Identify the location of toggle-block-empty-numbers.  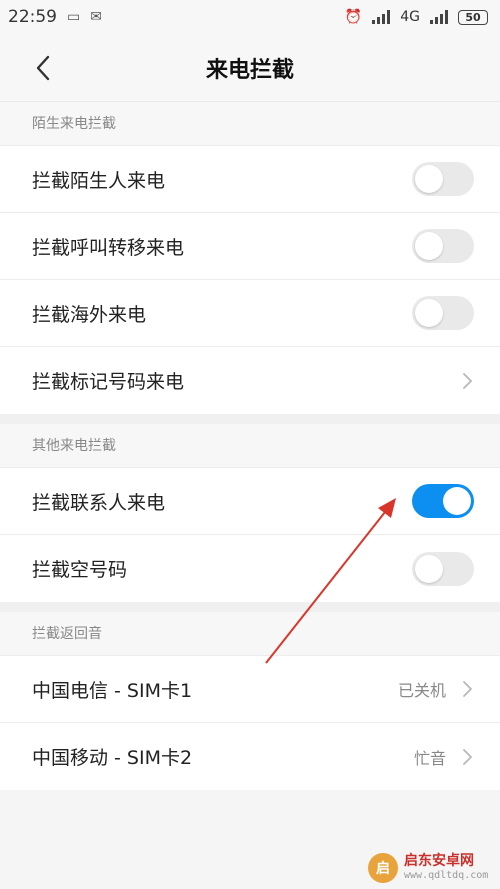
(443, 568).